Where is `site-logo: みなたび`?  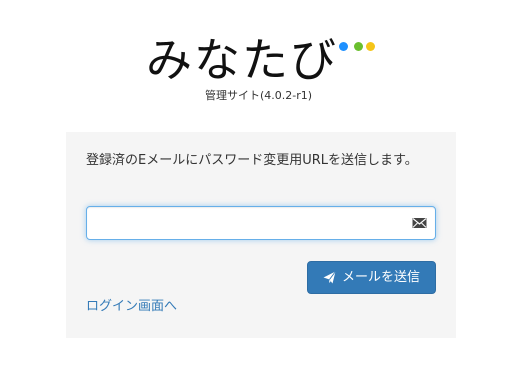 site-logo: みなたび is located at coordinates (261, 60).